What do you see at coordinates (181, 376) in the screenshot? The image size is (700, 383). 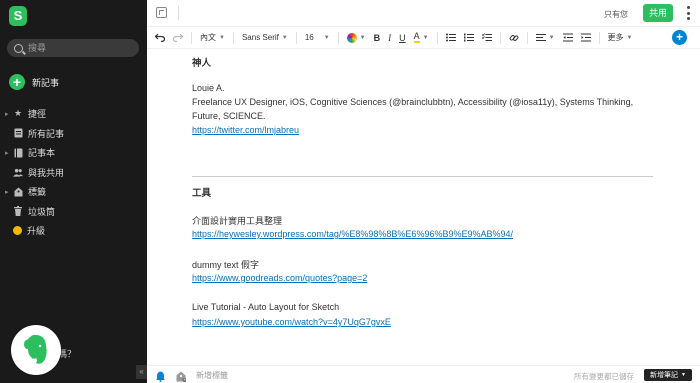 I see `tag-icon: +` at bounding box center [181, 376].